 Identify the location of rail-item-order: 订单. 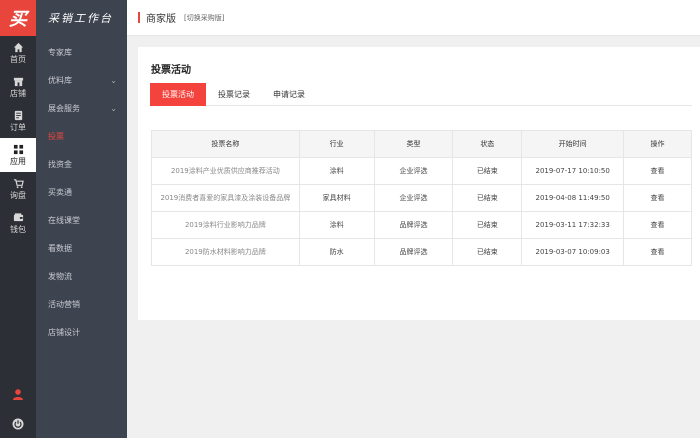
(18, 121).